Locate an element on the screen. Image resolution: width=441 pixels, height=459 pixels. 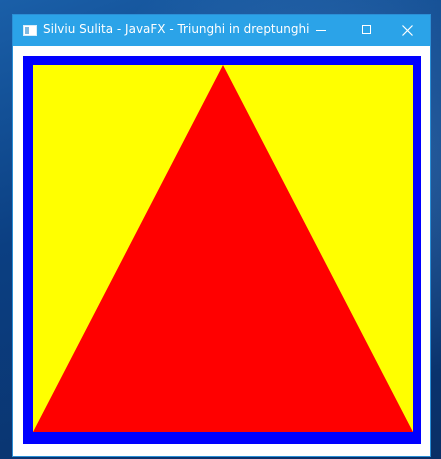
close-icon is located at coordinates (407, 30).